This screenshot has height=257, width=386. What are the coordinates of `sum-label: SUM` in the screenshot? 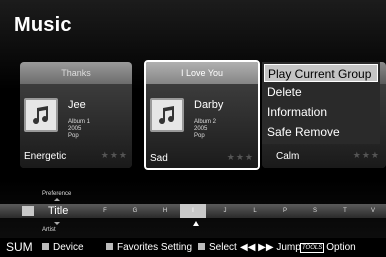 It's located at (19, 247).